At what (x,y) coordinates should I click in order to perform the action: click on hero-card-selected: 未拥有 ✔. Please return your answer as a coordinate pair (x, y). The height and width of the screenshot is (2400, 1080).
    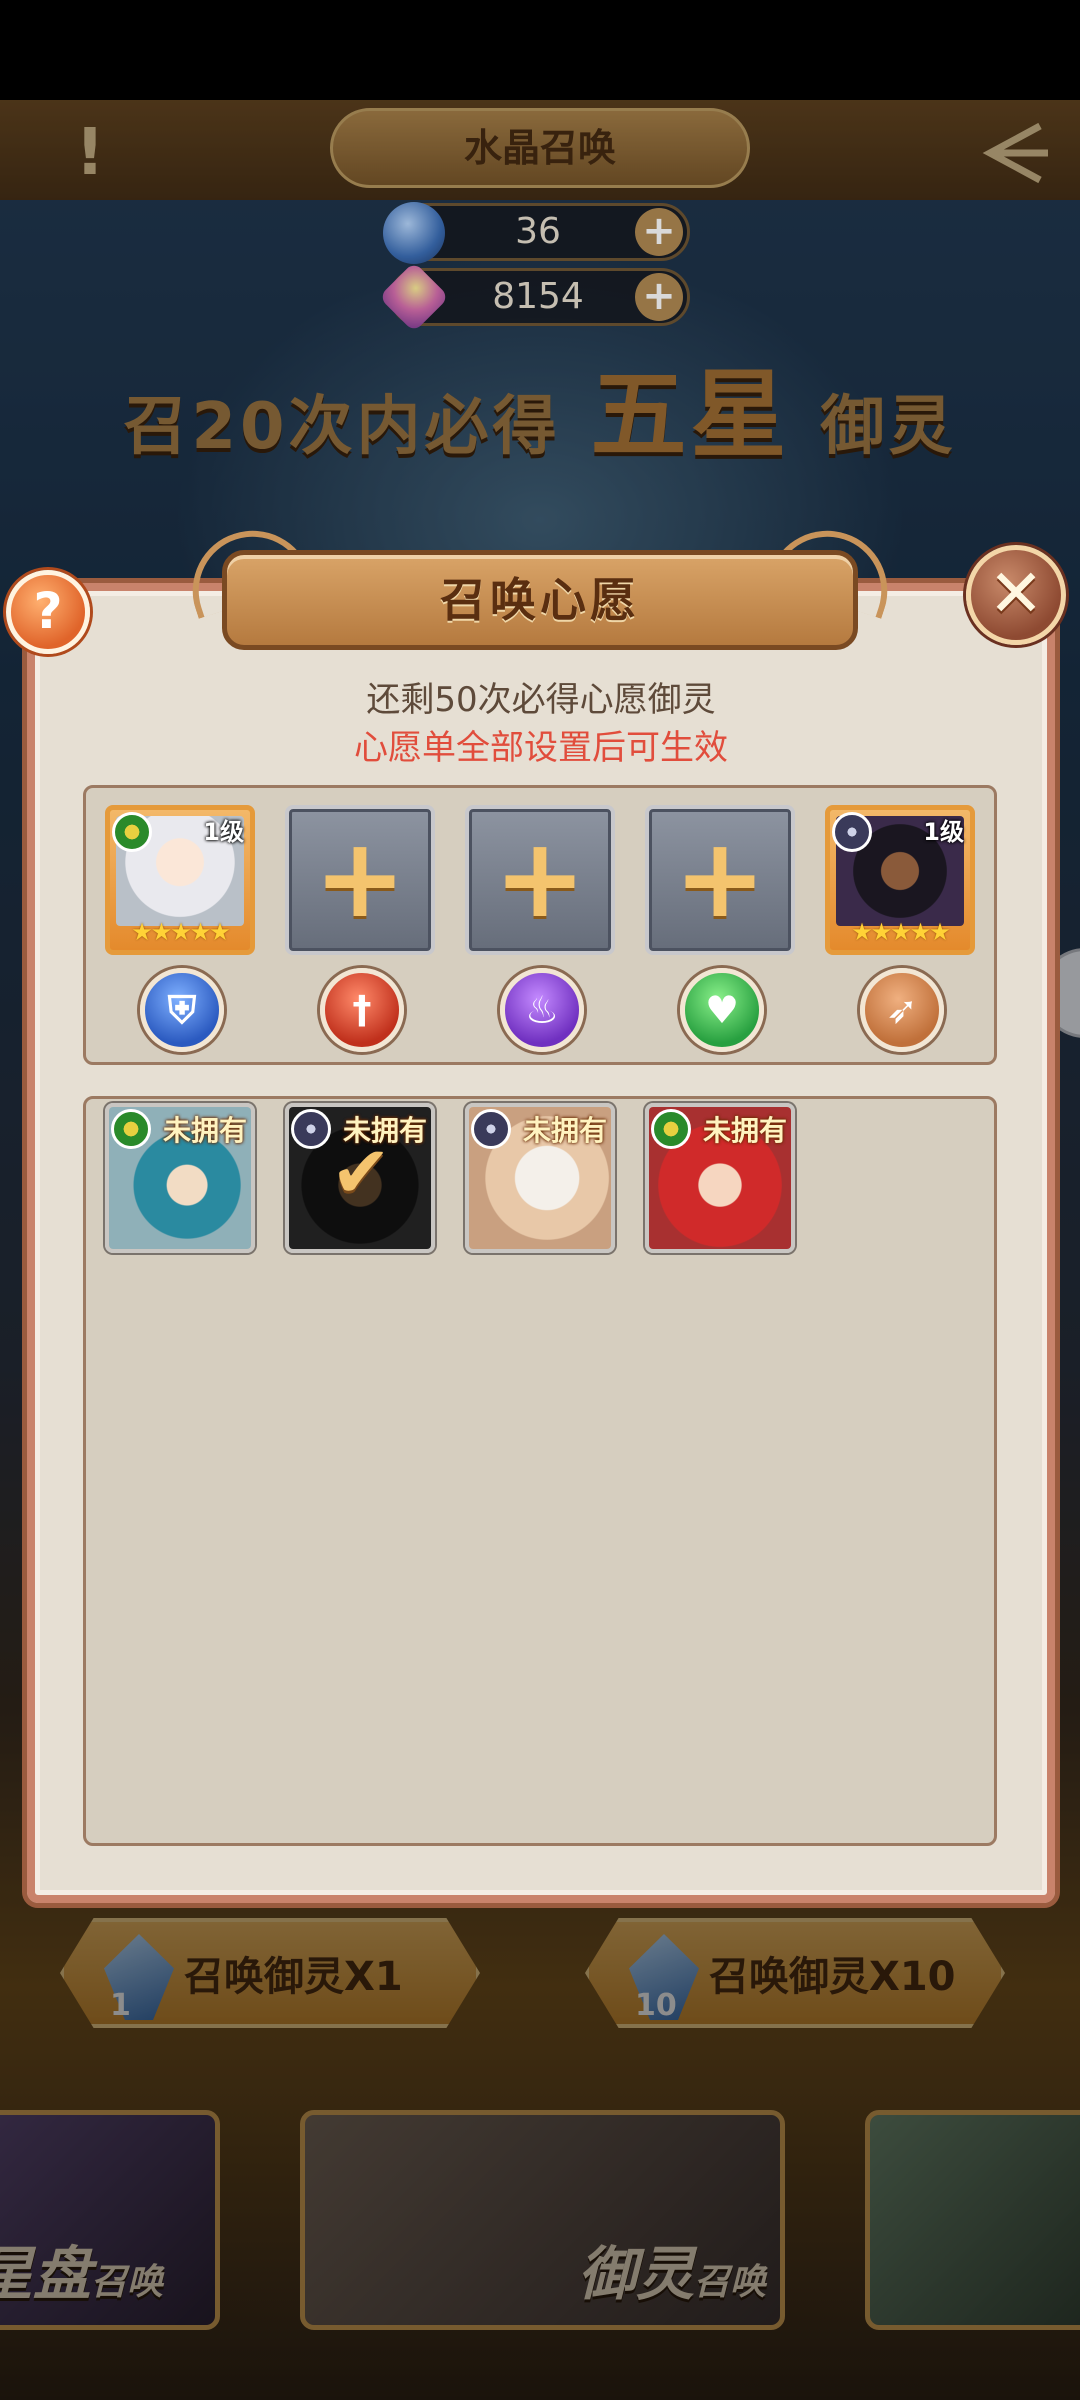
    Looking at the image, I should click on (360, 1178).